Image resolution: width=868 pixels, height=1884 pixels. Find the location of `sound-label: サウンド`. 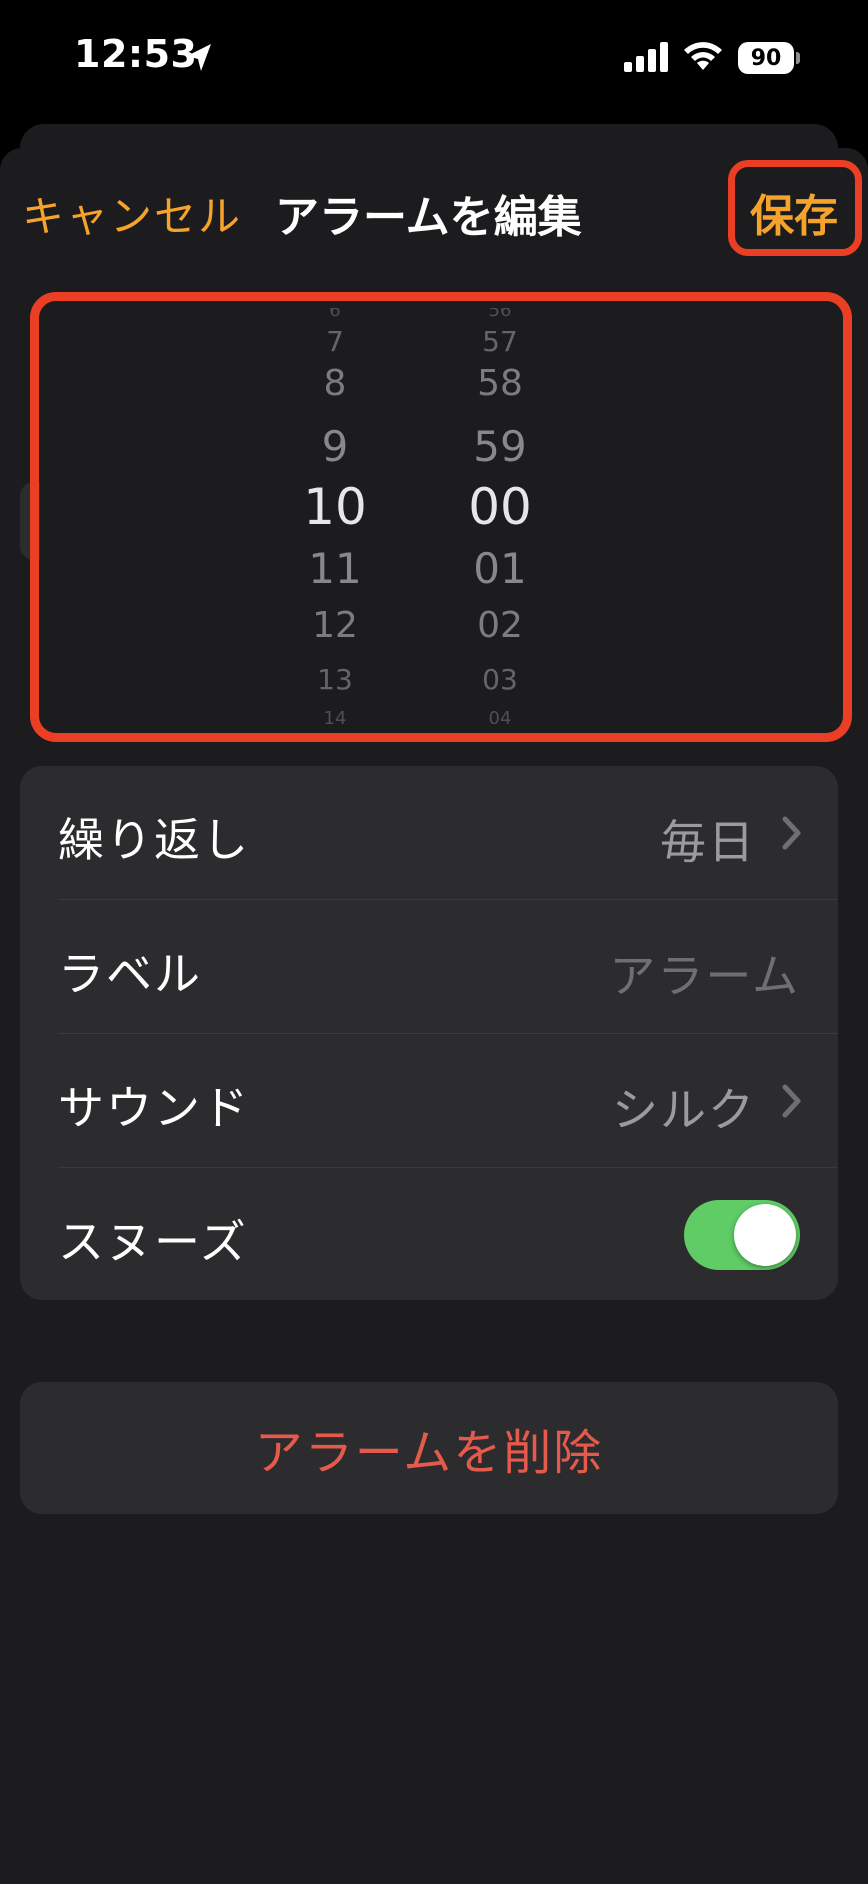

sound-label: サウンド is located at coordinates (154, 1108).